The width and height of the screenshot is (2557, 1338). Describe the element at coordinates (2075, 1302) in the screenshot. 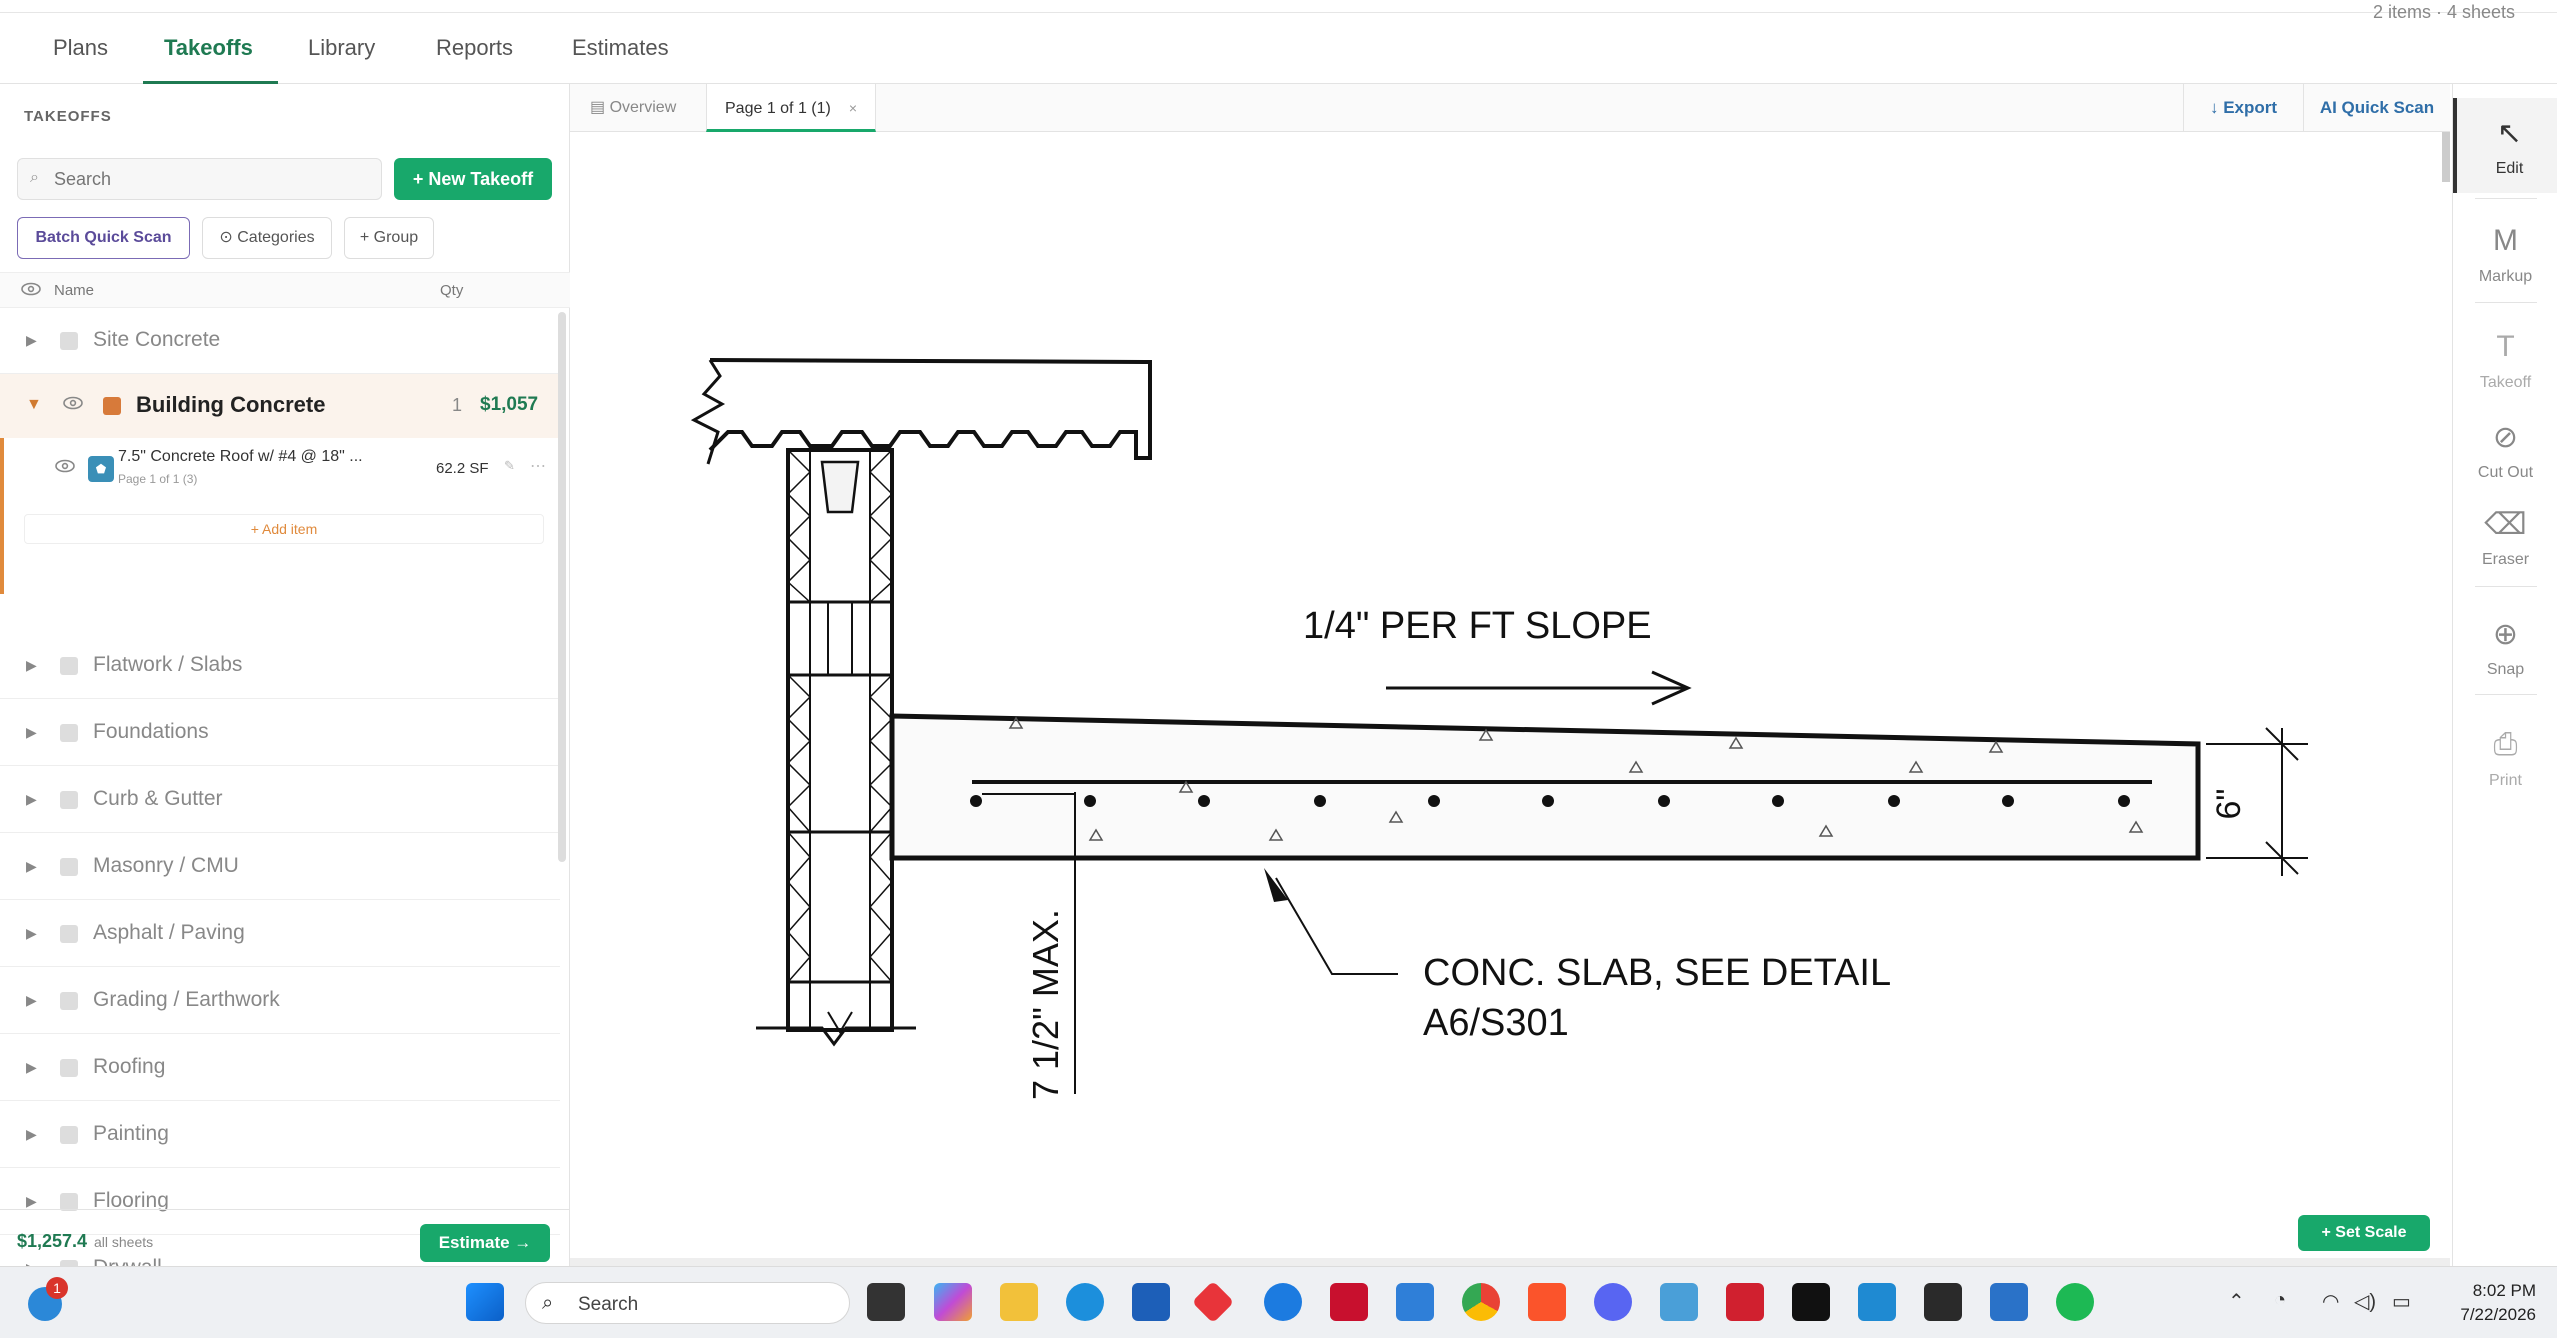

I see `spotify-icon` at that location.